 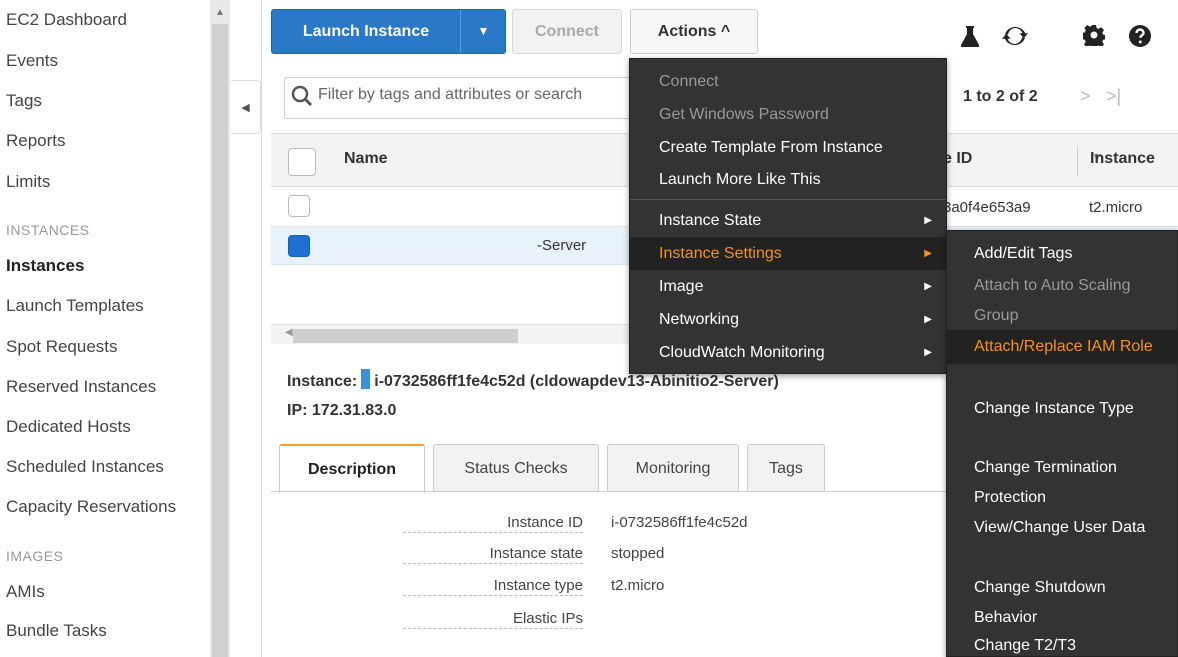 I want to click on instance-type-cell: t2.micro, so click(x=1116, y=207).